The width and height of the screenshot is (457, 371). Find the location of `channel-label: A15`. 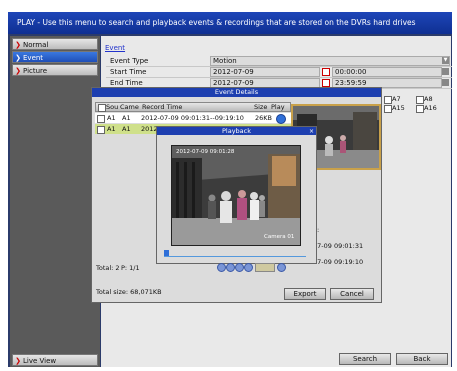

channel-label: A15 is located at coordinates (398, 108).